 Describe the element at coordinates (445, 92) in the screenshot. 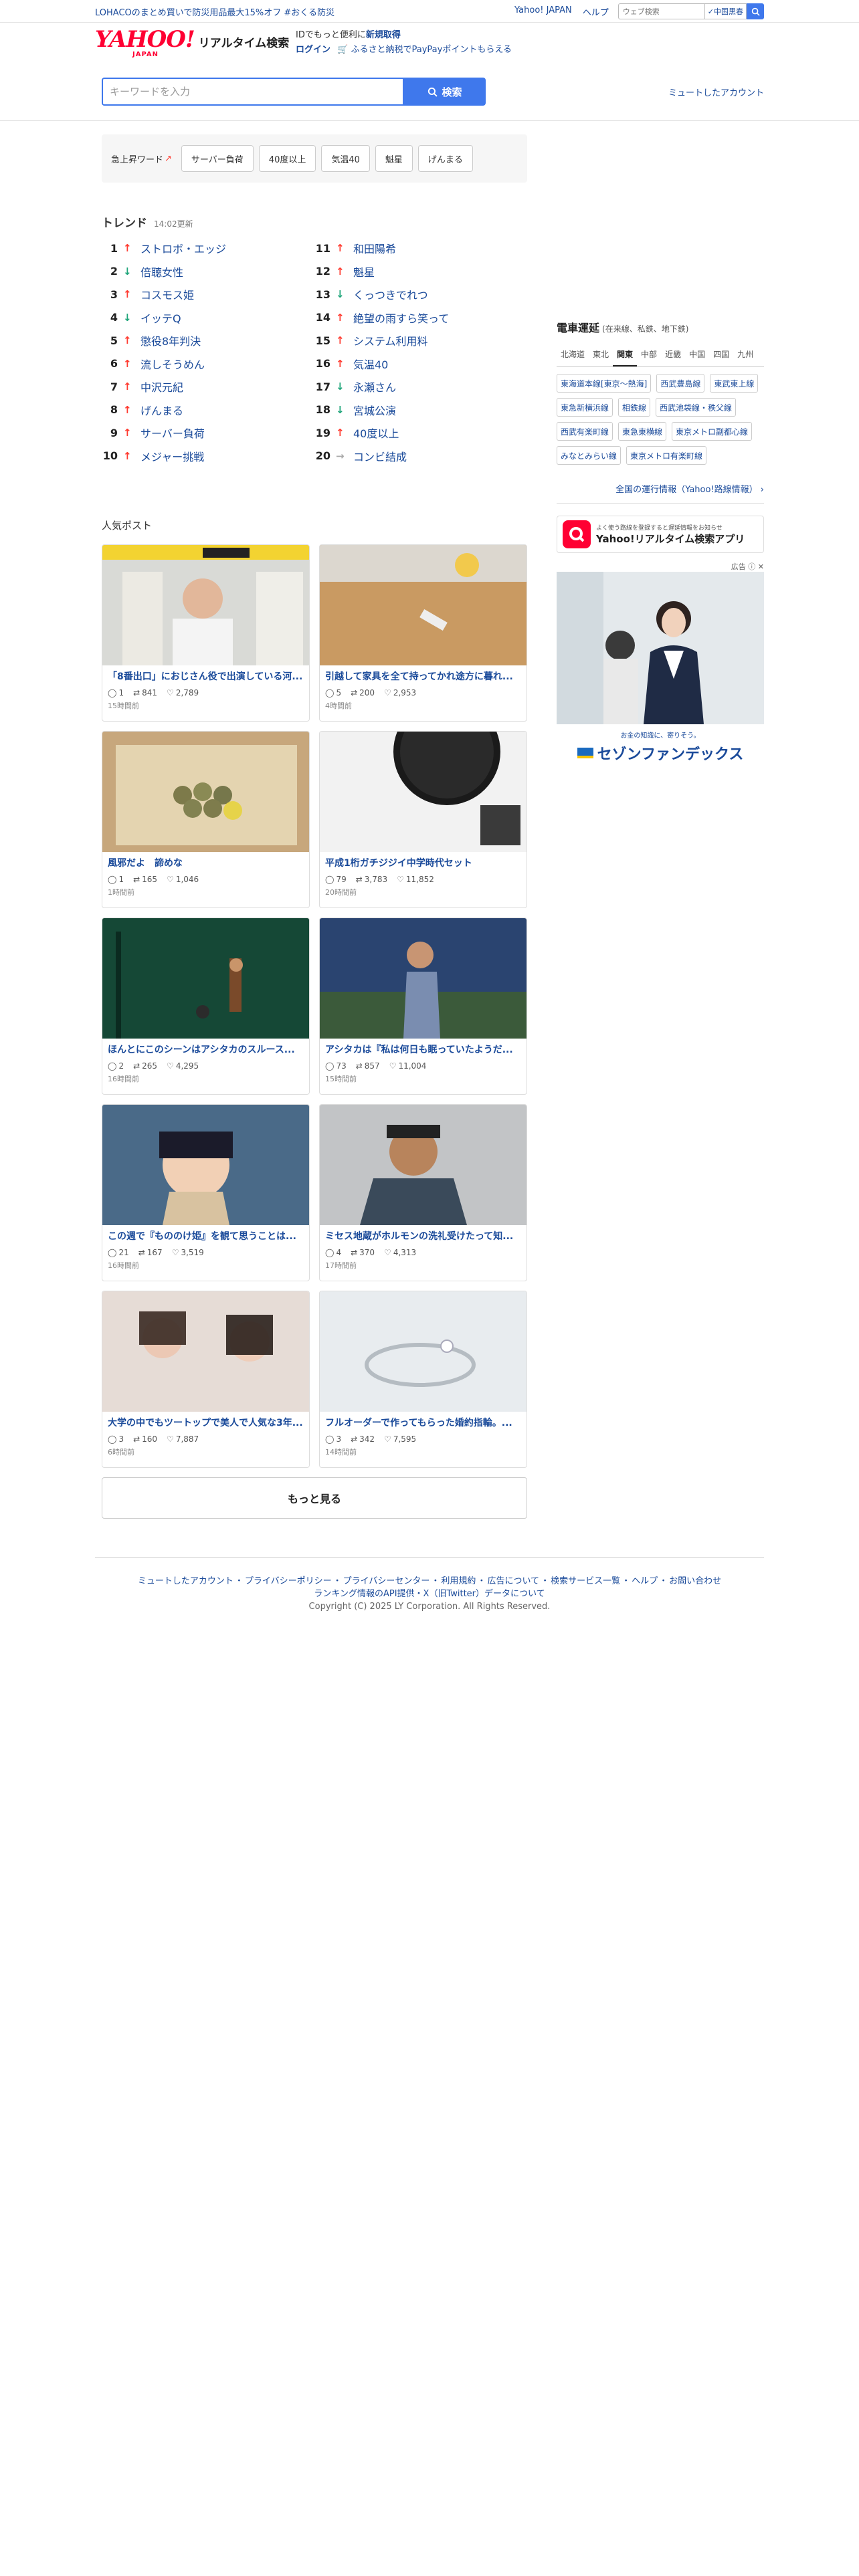

I see `search-button: 検索` at that location.